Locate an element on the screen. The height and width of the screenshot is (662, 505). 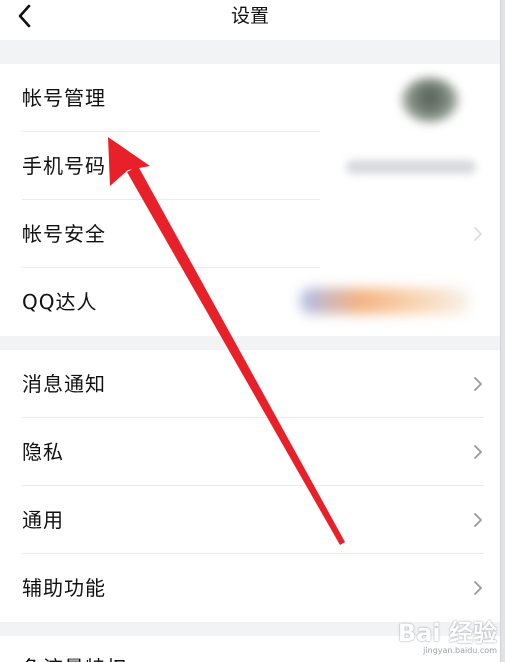
row-label: QQ达人 is located at coordinates (60, 302).